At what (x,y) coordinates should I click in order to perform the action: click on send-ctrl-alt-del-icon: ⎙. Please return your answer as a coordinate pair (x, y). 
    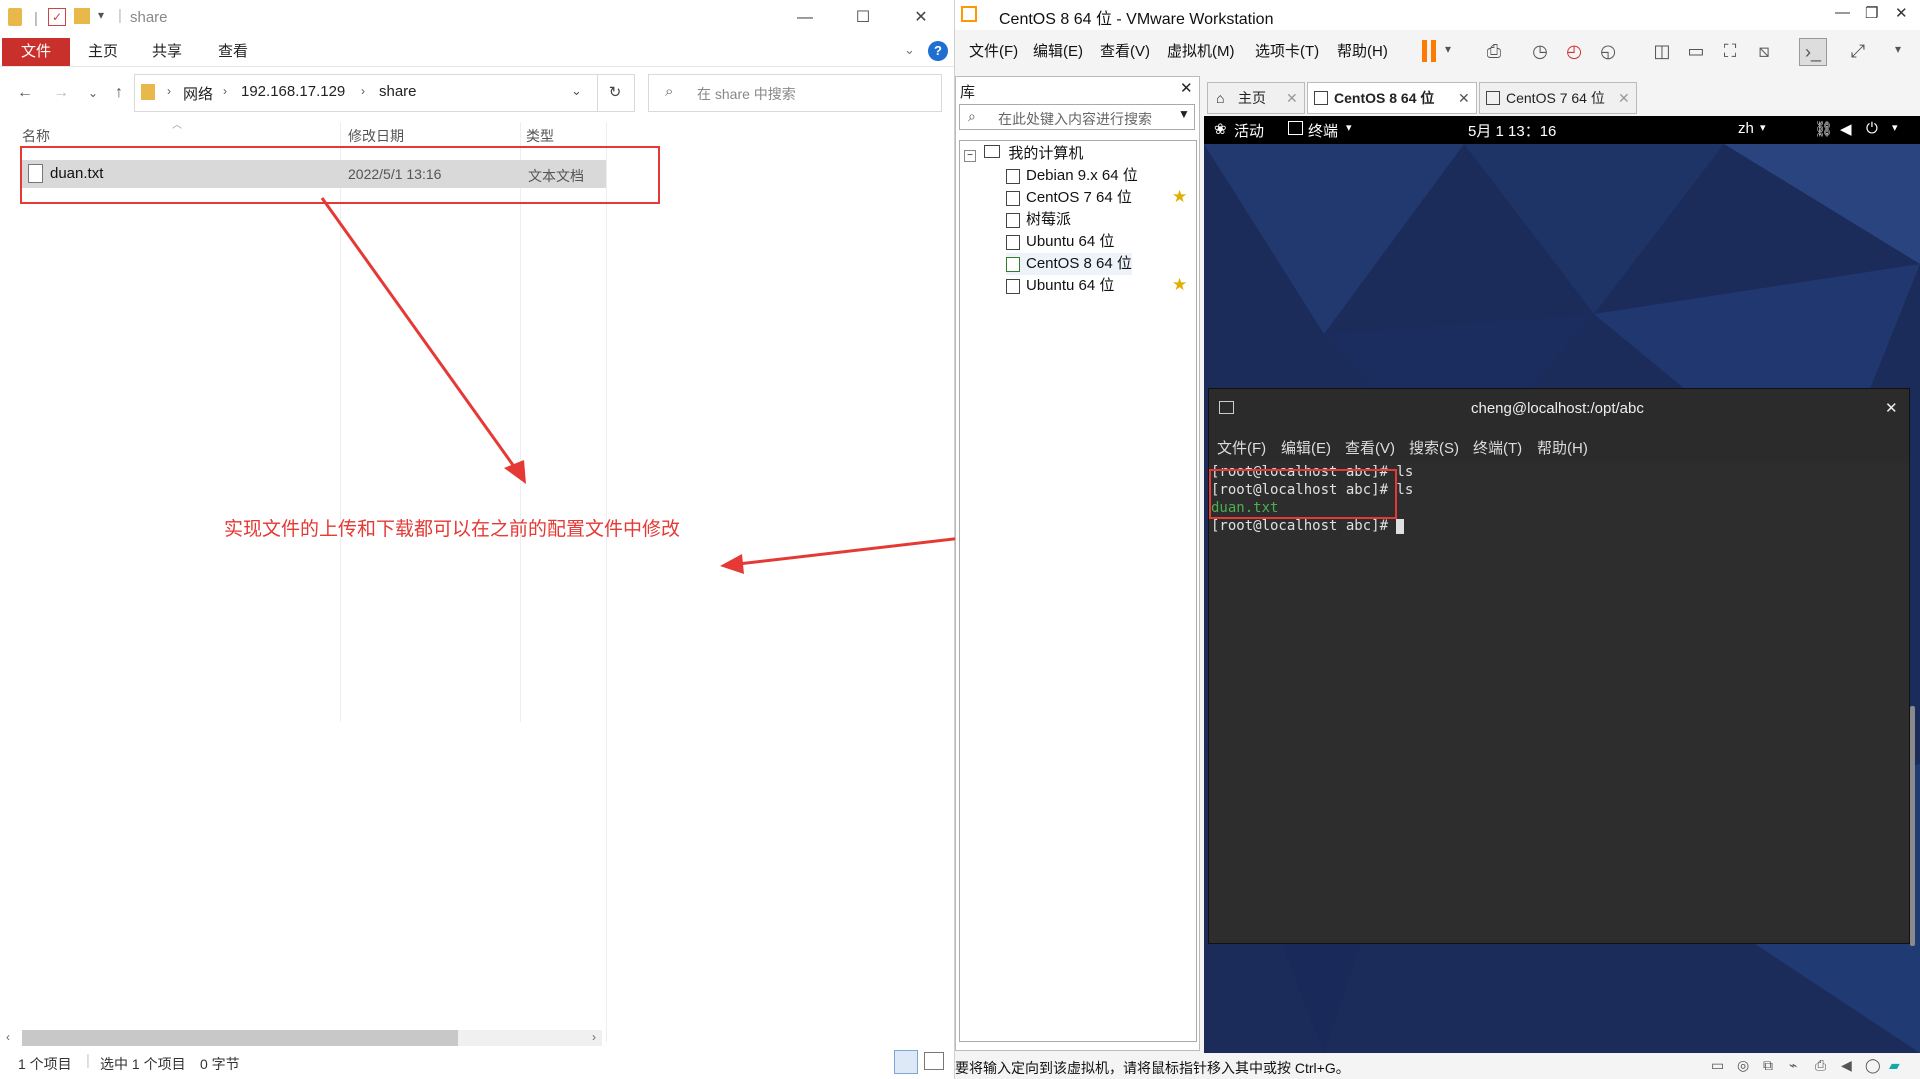
    Looking at the image, I should click on (1494, 51).